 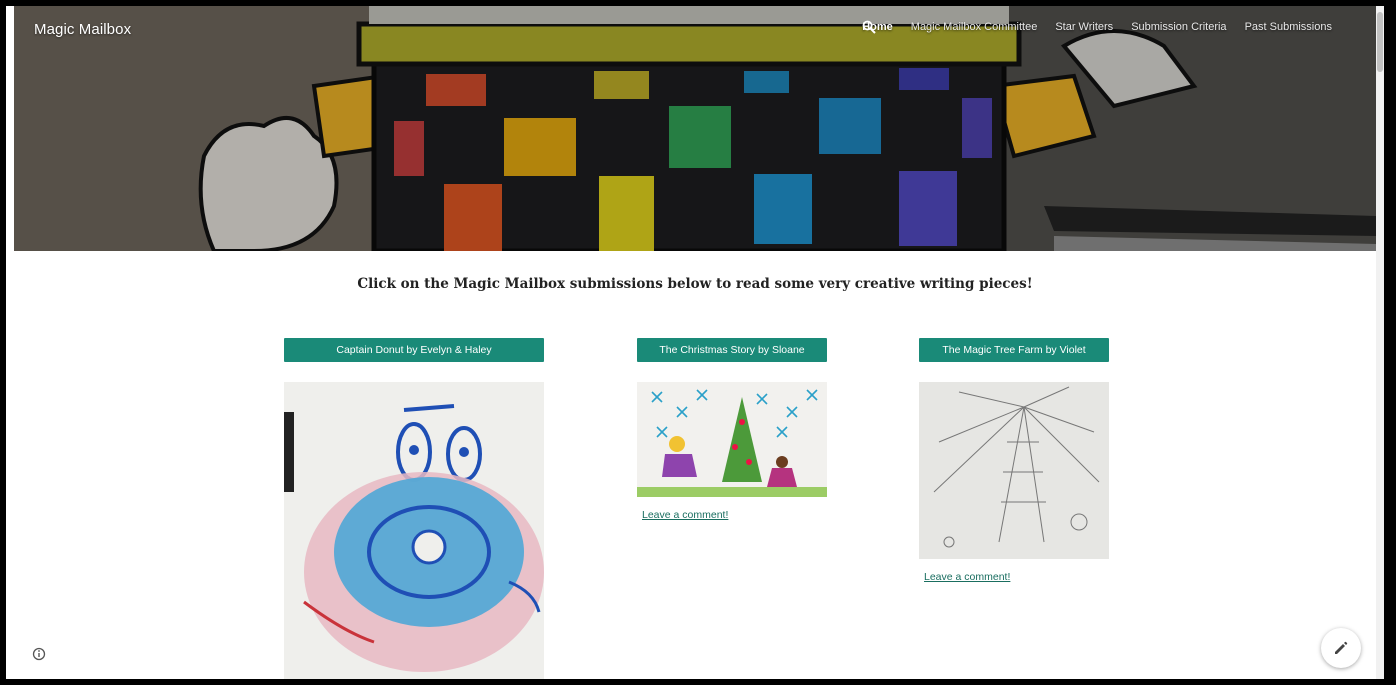 I want to click on page-scrollbar, so click(x=1380, y=342).